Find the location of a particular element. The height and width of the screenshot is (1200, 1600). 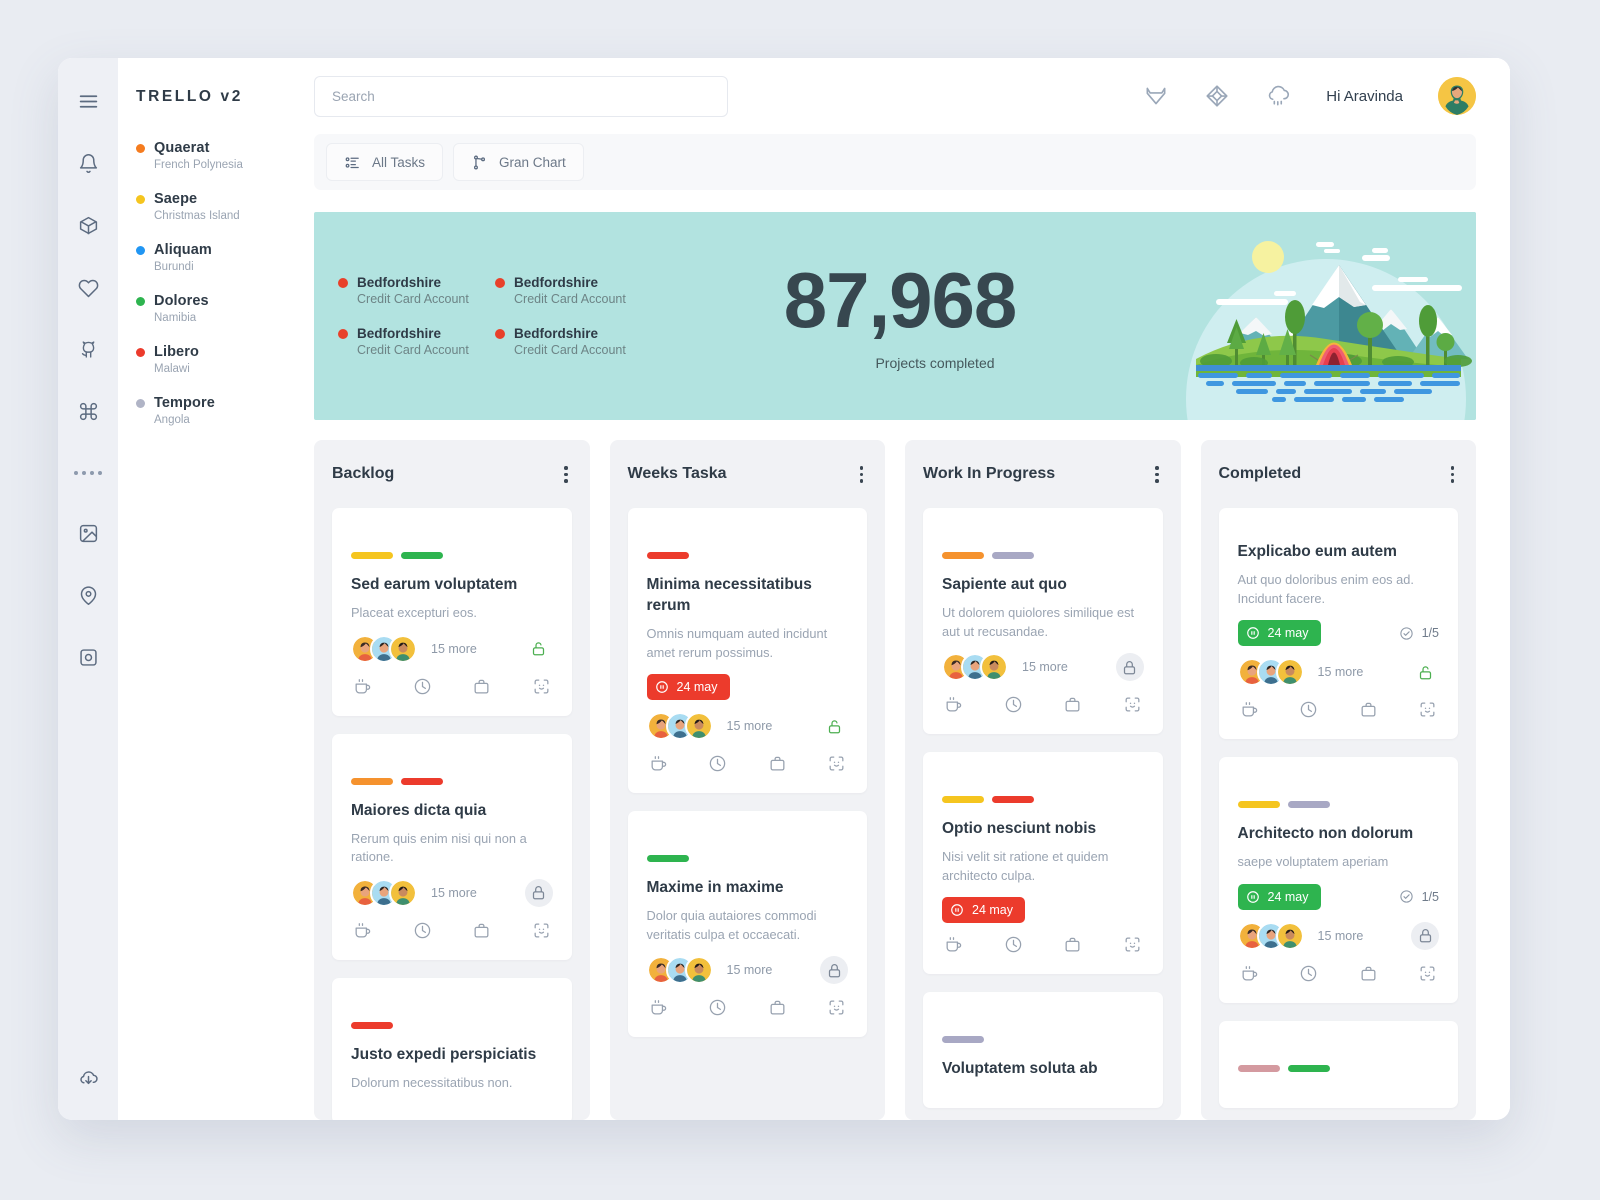

dots-icon is located at coordinates (88, 473).